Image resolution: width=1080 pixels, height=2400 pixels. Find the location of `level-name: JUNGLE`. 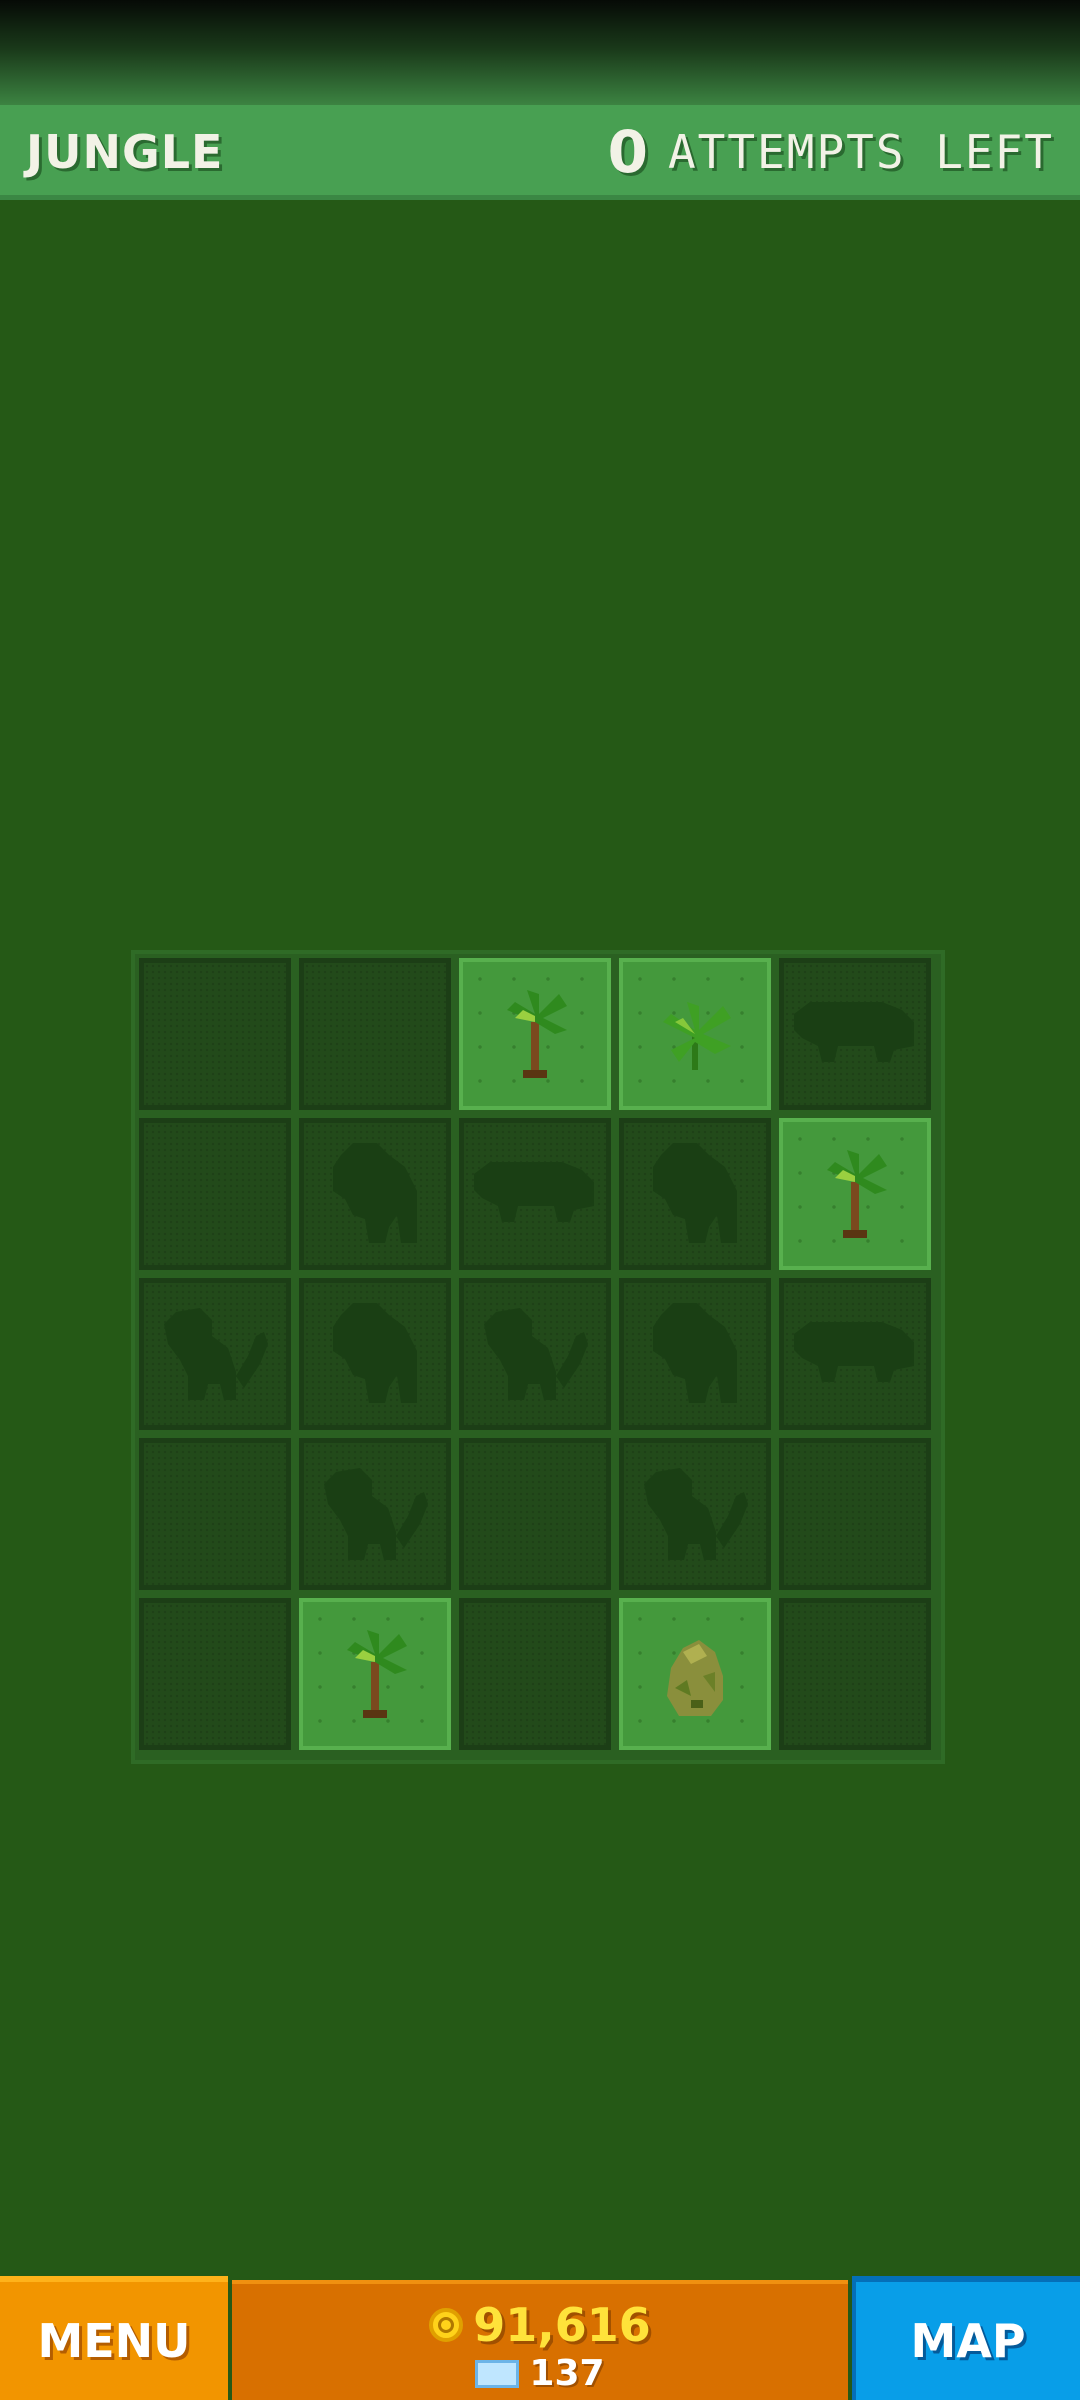

level-name: JUNGLE is located at coordinates (125, 152).